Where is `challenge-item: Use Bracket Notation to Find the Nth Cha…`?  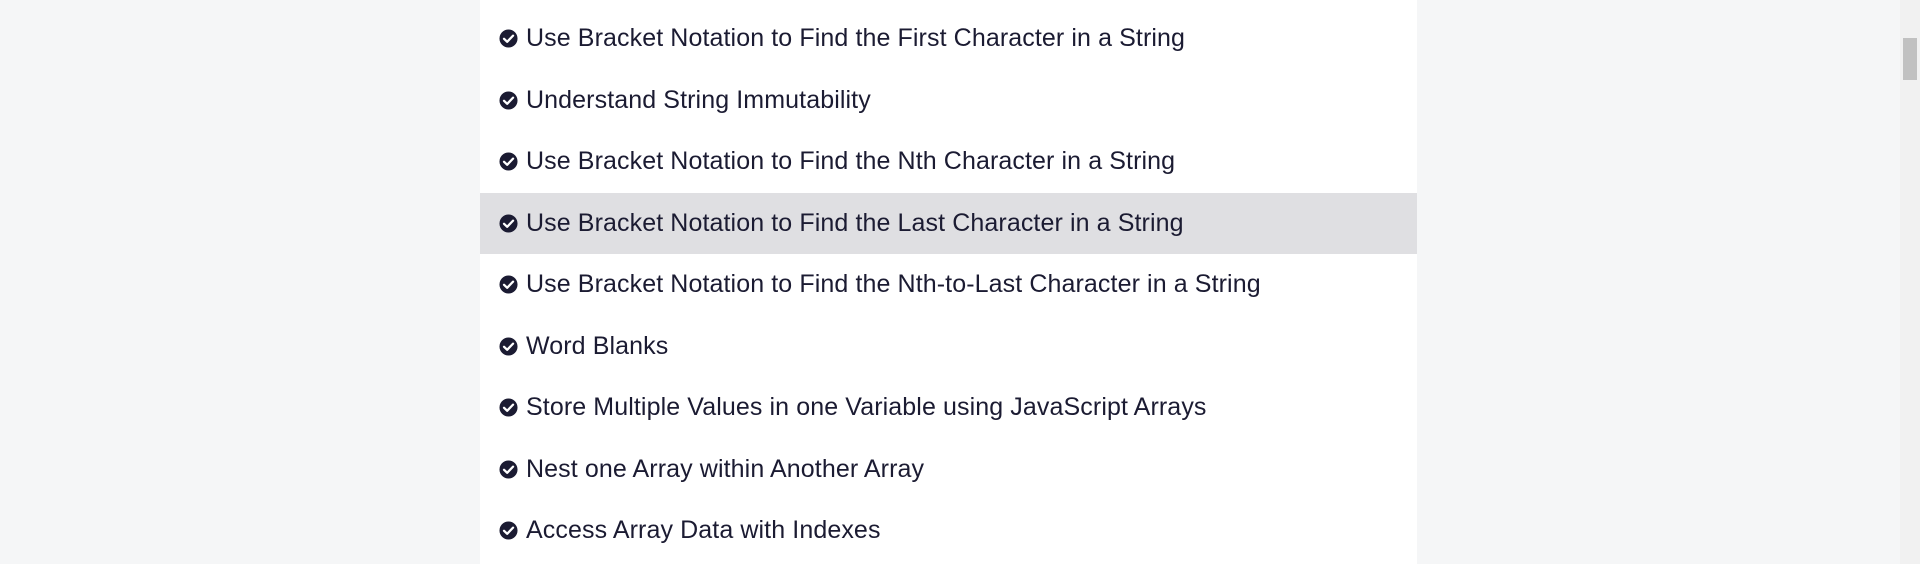 challenge-item: Use Bracket Notation to Find the Nth Cha… is located at coordinates (948, 162).